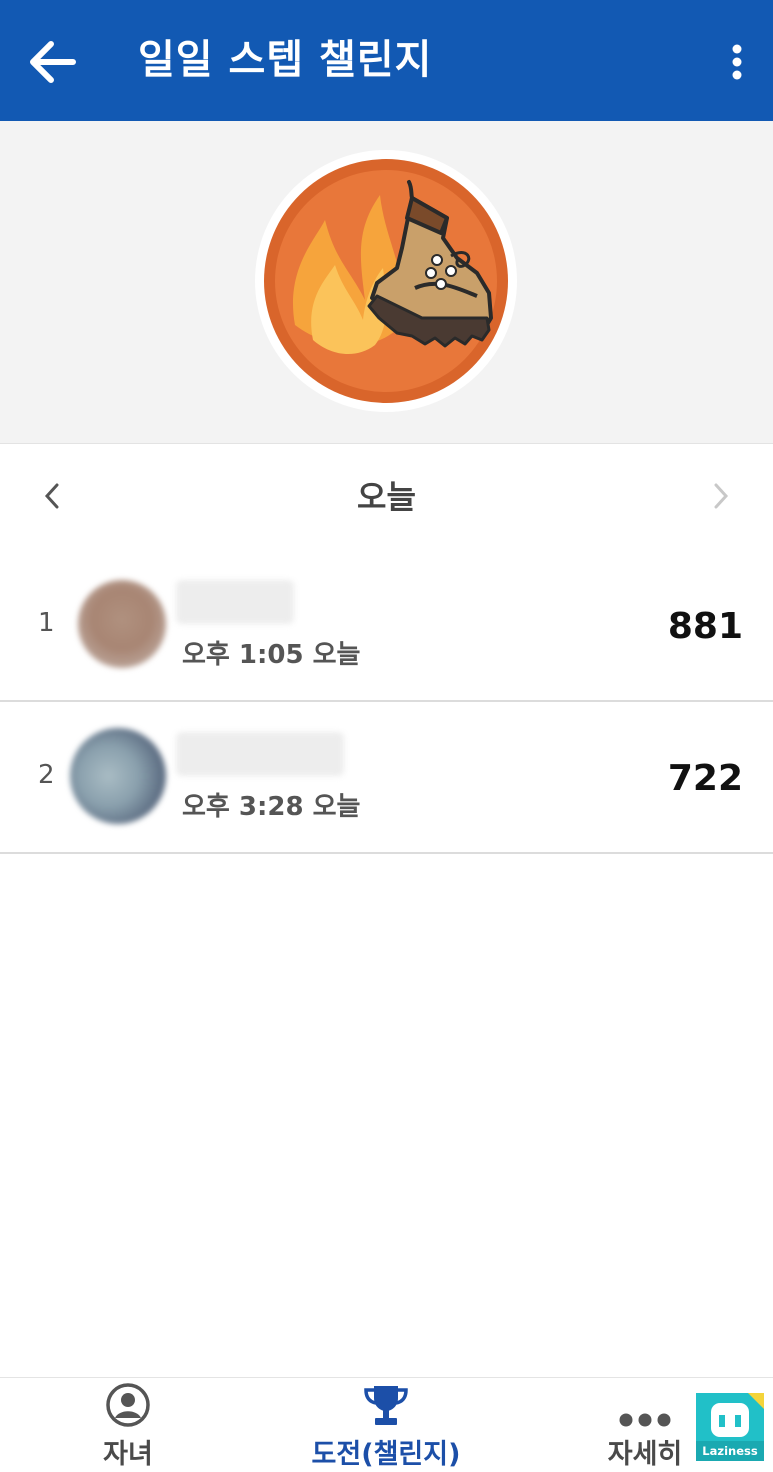 The height and width of the screenshot is (1472, 773). I want to click on leaderboard-row: 1 오후 1:05 오늘 881, so click(386, 626).